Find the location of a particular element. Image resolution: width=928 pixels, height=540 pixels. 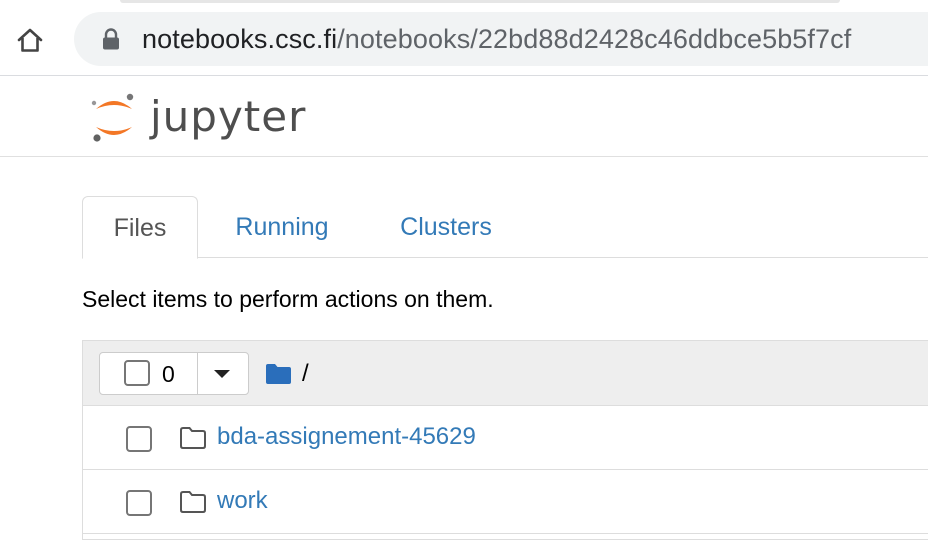

select-dropdown-button is located at coordinates (223, 373).